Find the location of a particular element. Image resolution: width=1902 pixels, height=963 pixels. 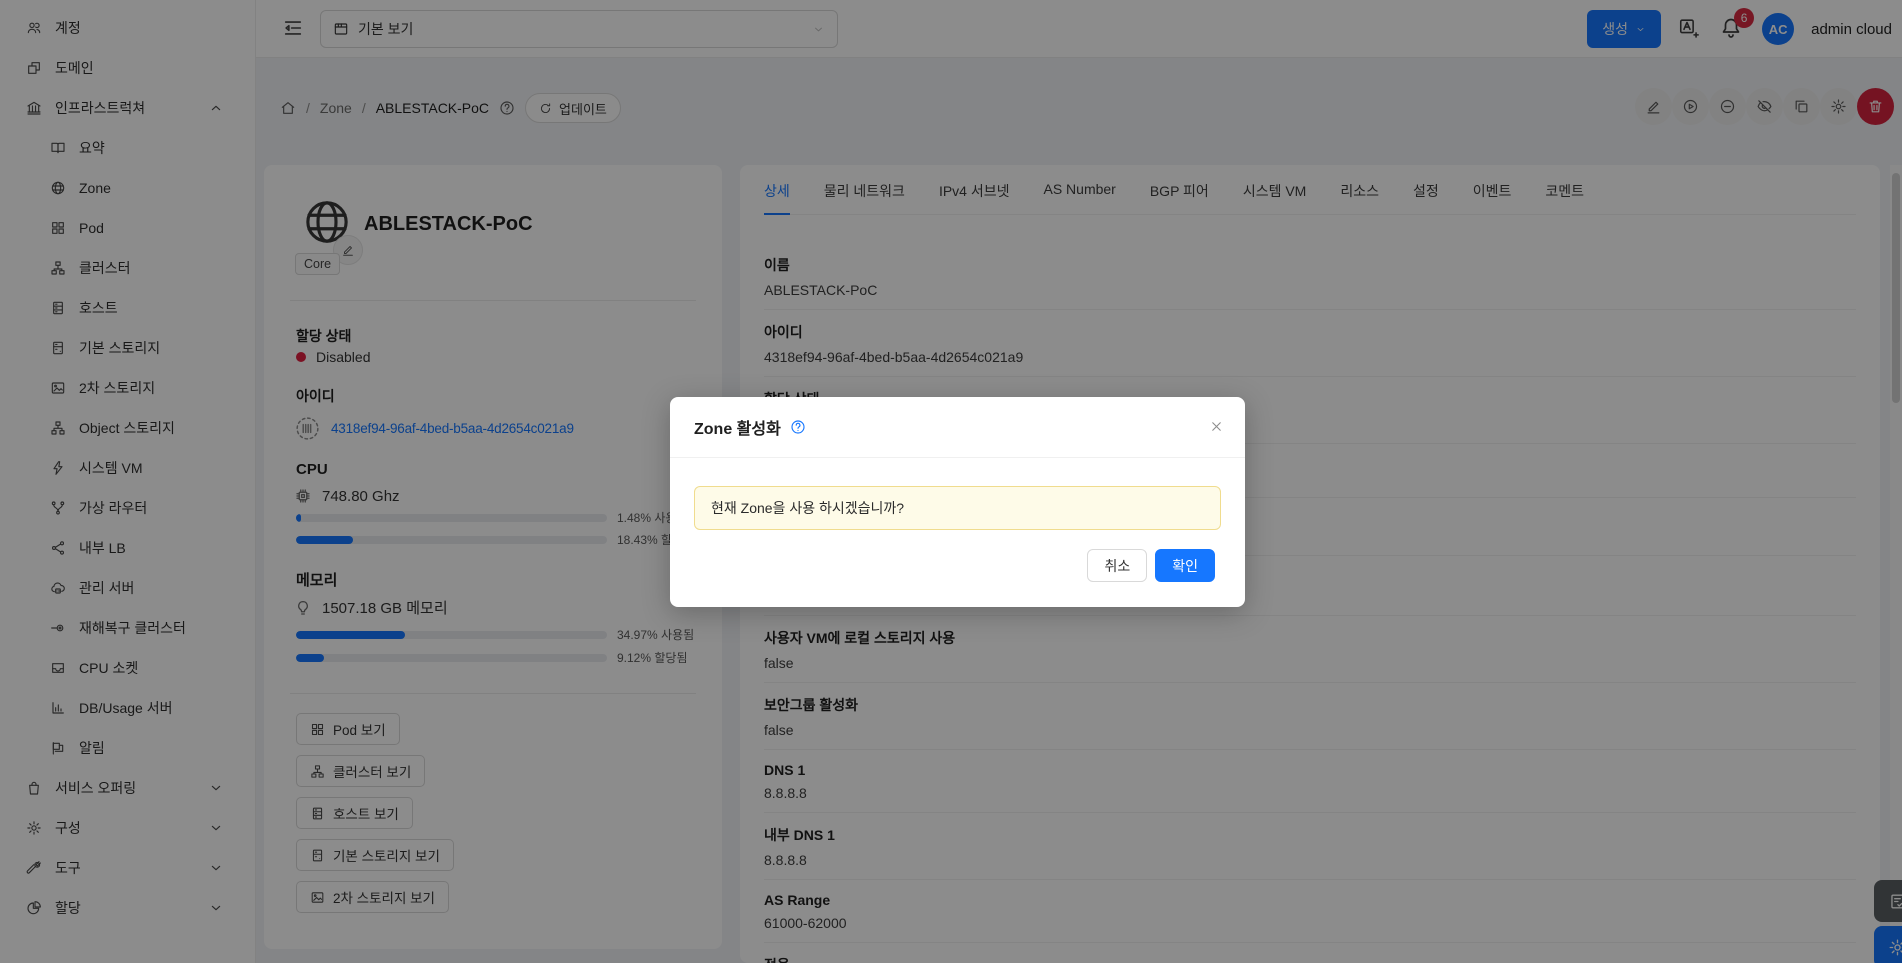

help-icon is located at coordinates (798, 427).